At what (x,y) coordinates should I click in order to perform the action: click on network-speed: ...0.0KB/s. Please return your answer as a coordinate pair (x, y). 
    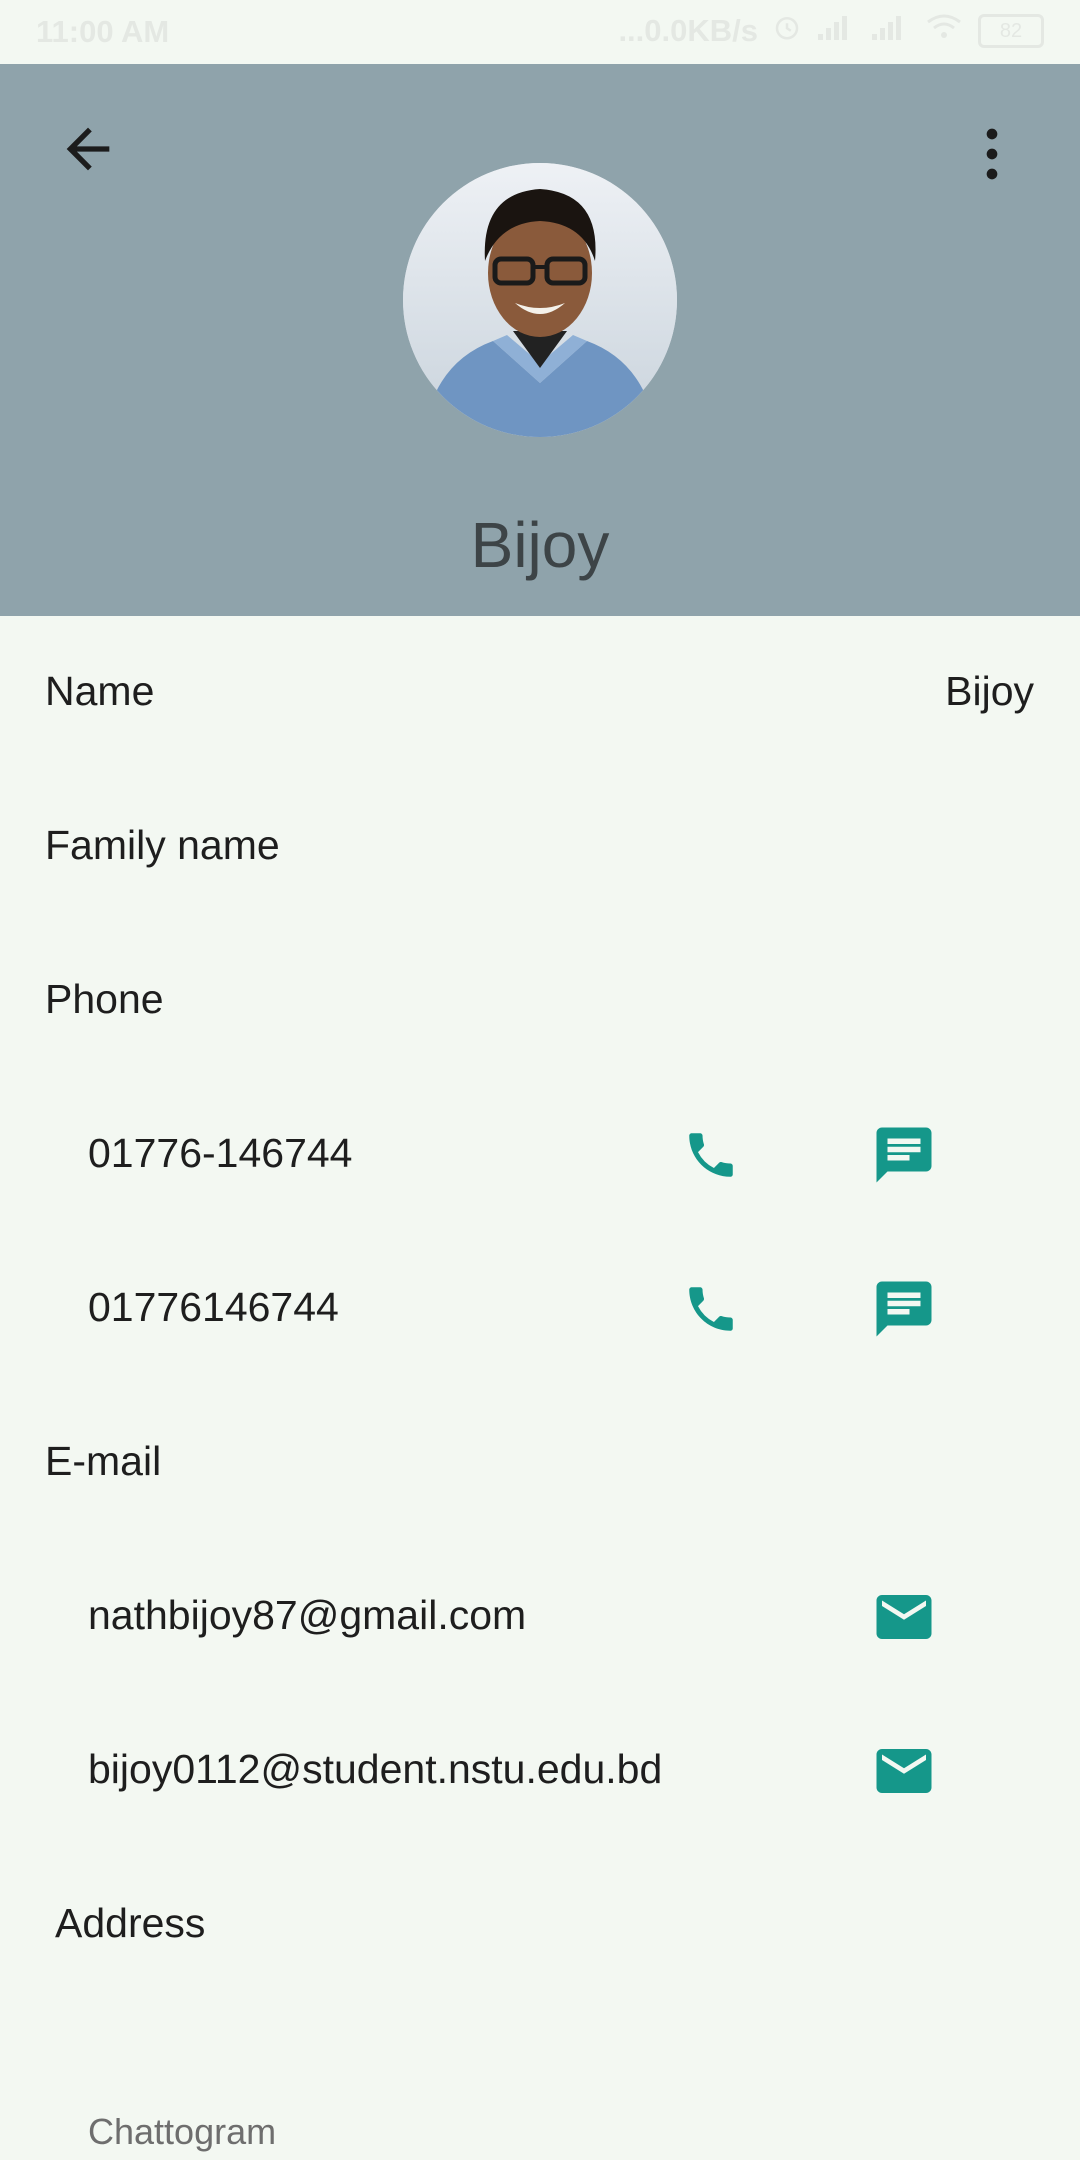
    Looking at the image, I should click on (688, 30).